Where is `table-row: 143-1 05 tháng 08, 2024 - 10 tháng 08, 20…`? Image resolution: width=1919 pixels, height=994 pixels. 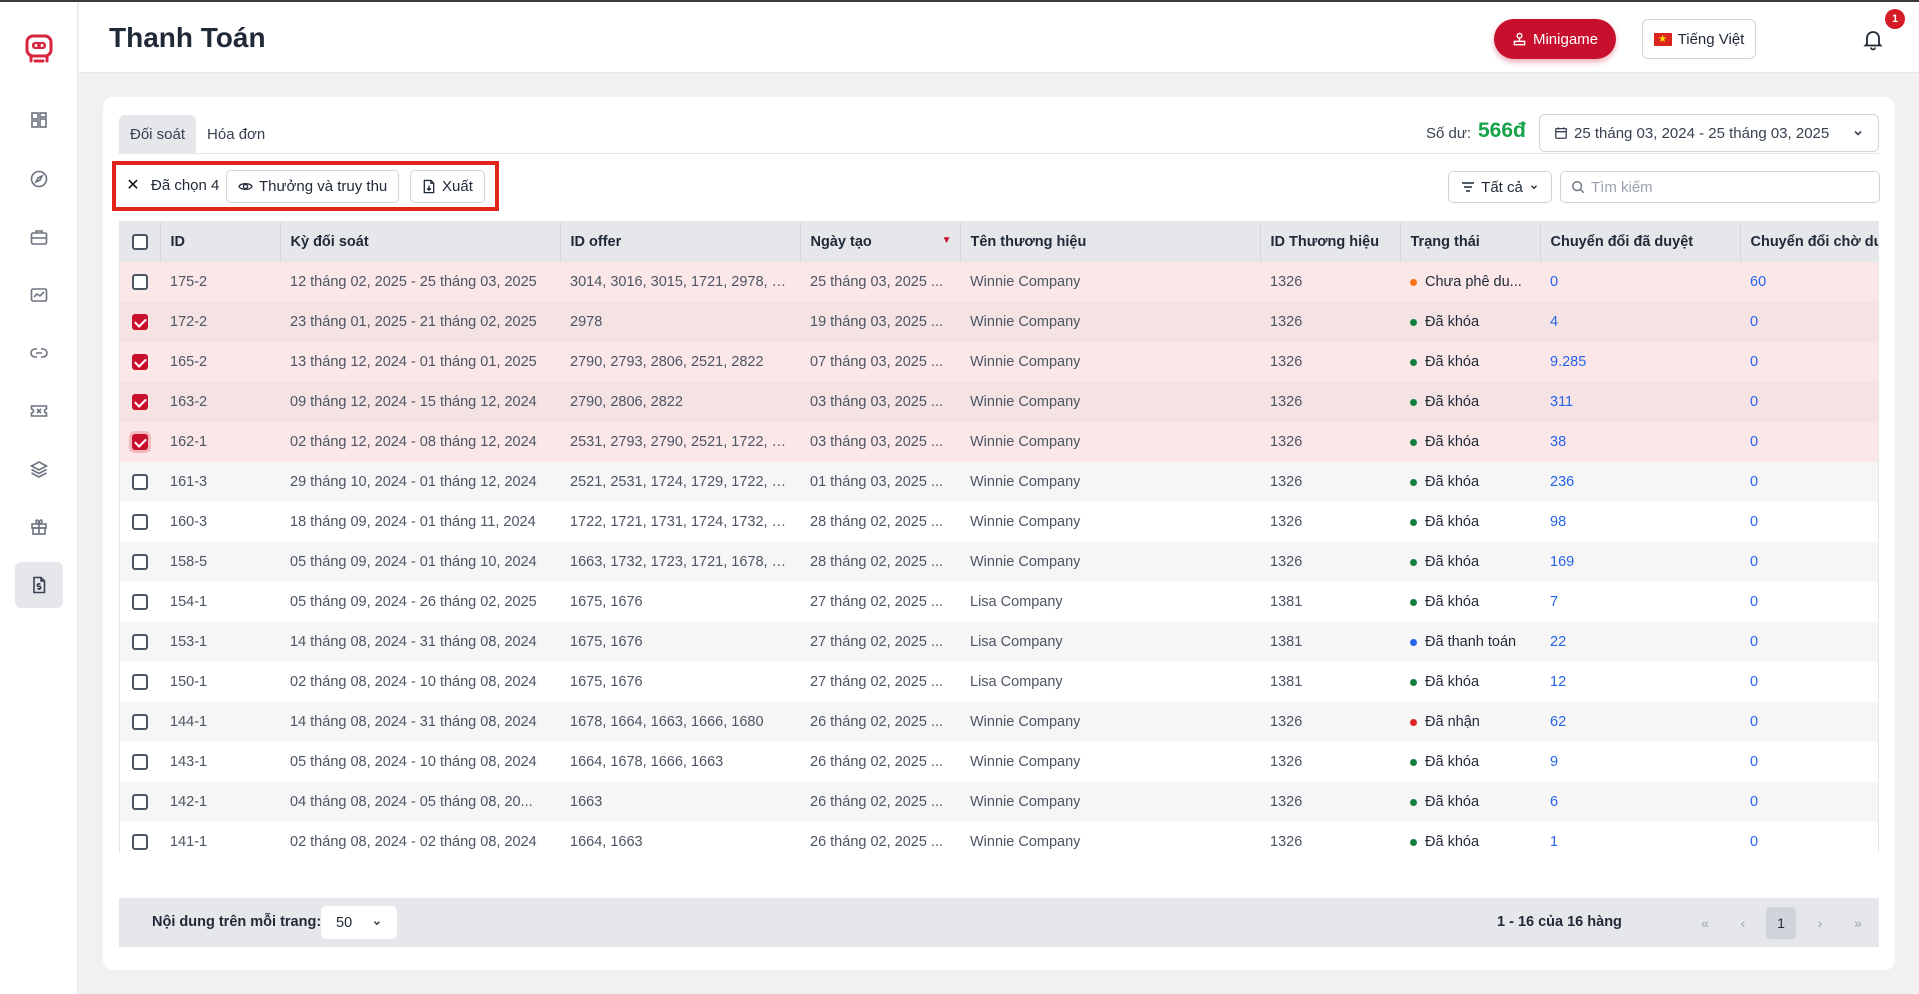 table-row: 143-1 05 tháng 08, 2024 - 10 tháng 08, 20… is located at coordinates (999, 762).